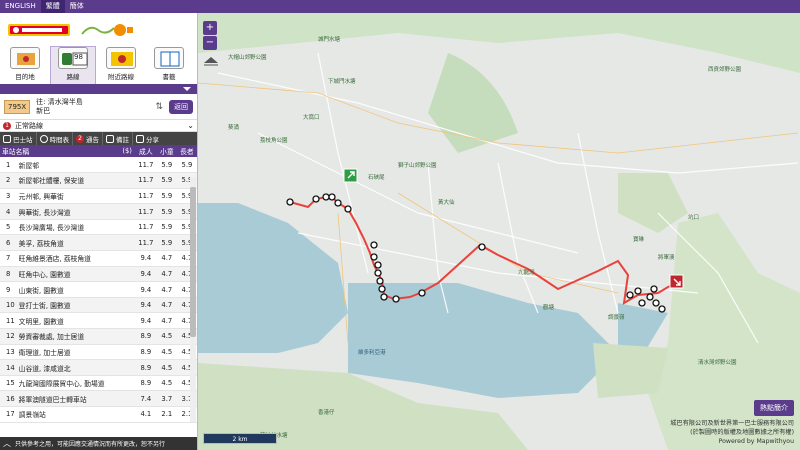 The width and height of the screenshot is (800, 450). I want to click on lang-traditional: 繁體, so click(52, 6).